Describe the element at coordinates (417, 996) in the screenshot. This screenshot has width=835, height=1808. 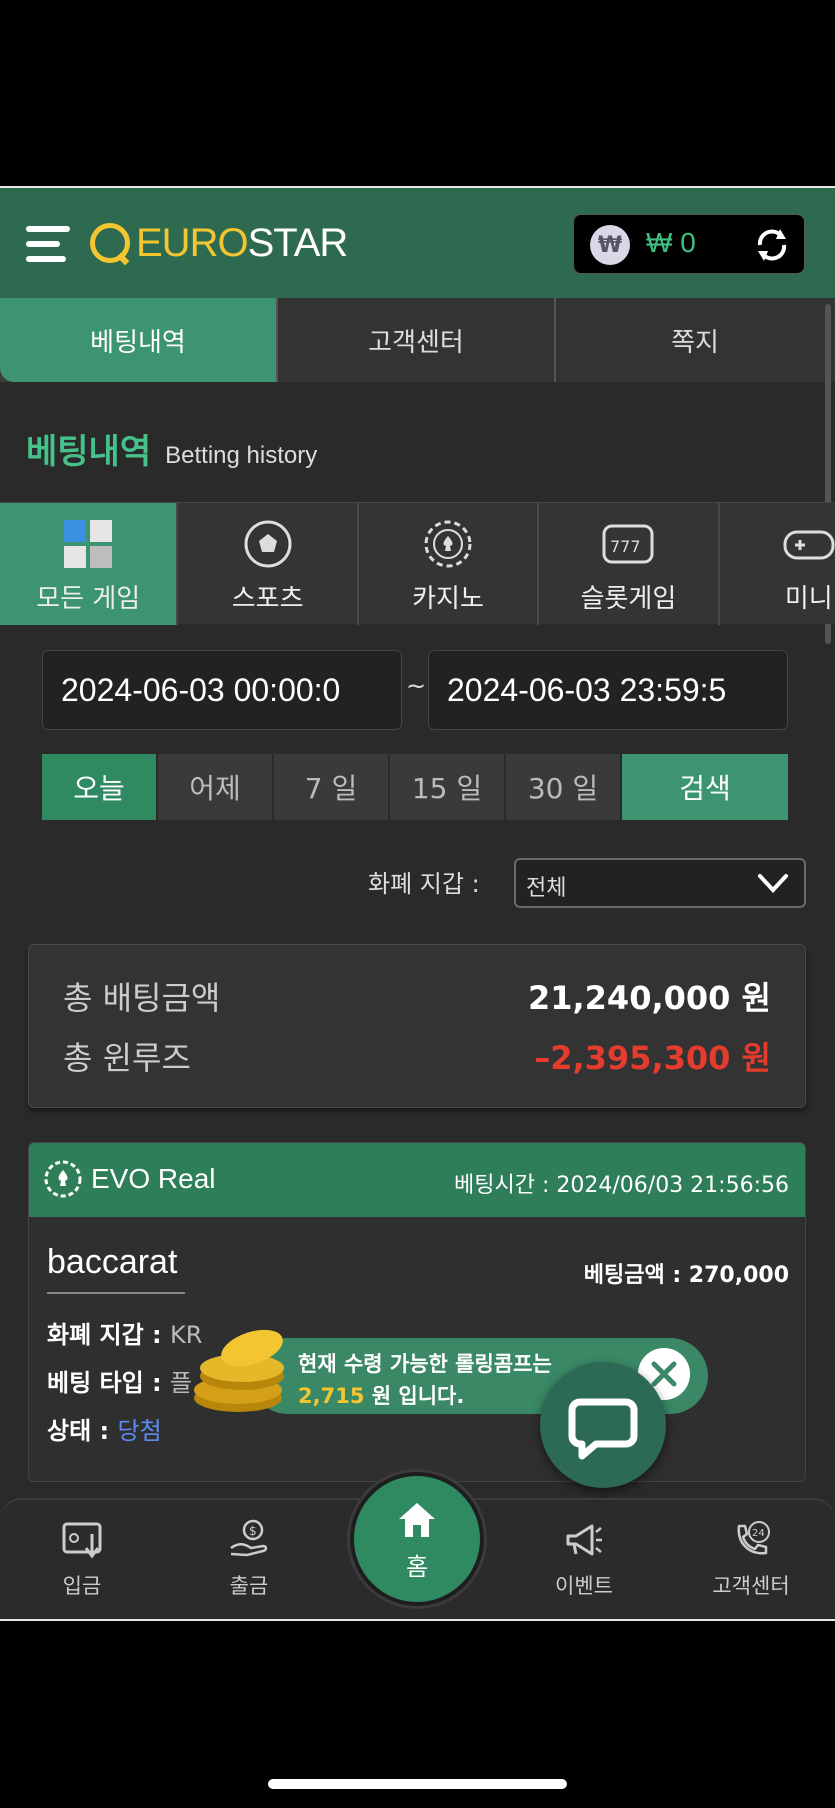
I see `total-bet-row: 총 배팅금액 21,240,000 원` at that location.